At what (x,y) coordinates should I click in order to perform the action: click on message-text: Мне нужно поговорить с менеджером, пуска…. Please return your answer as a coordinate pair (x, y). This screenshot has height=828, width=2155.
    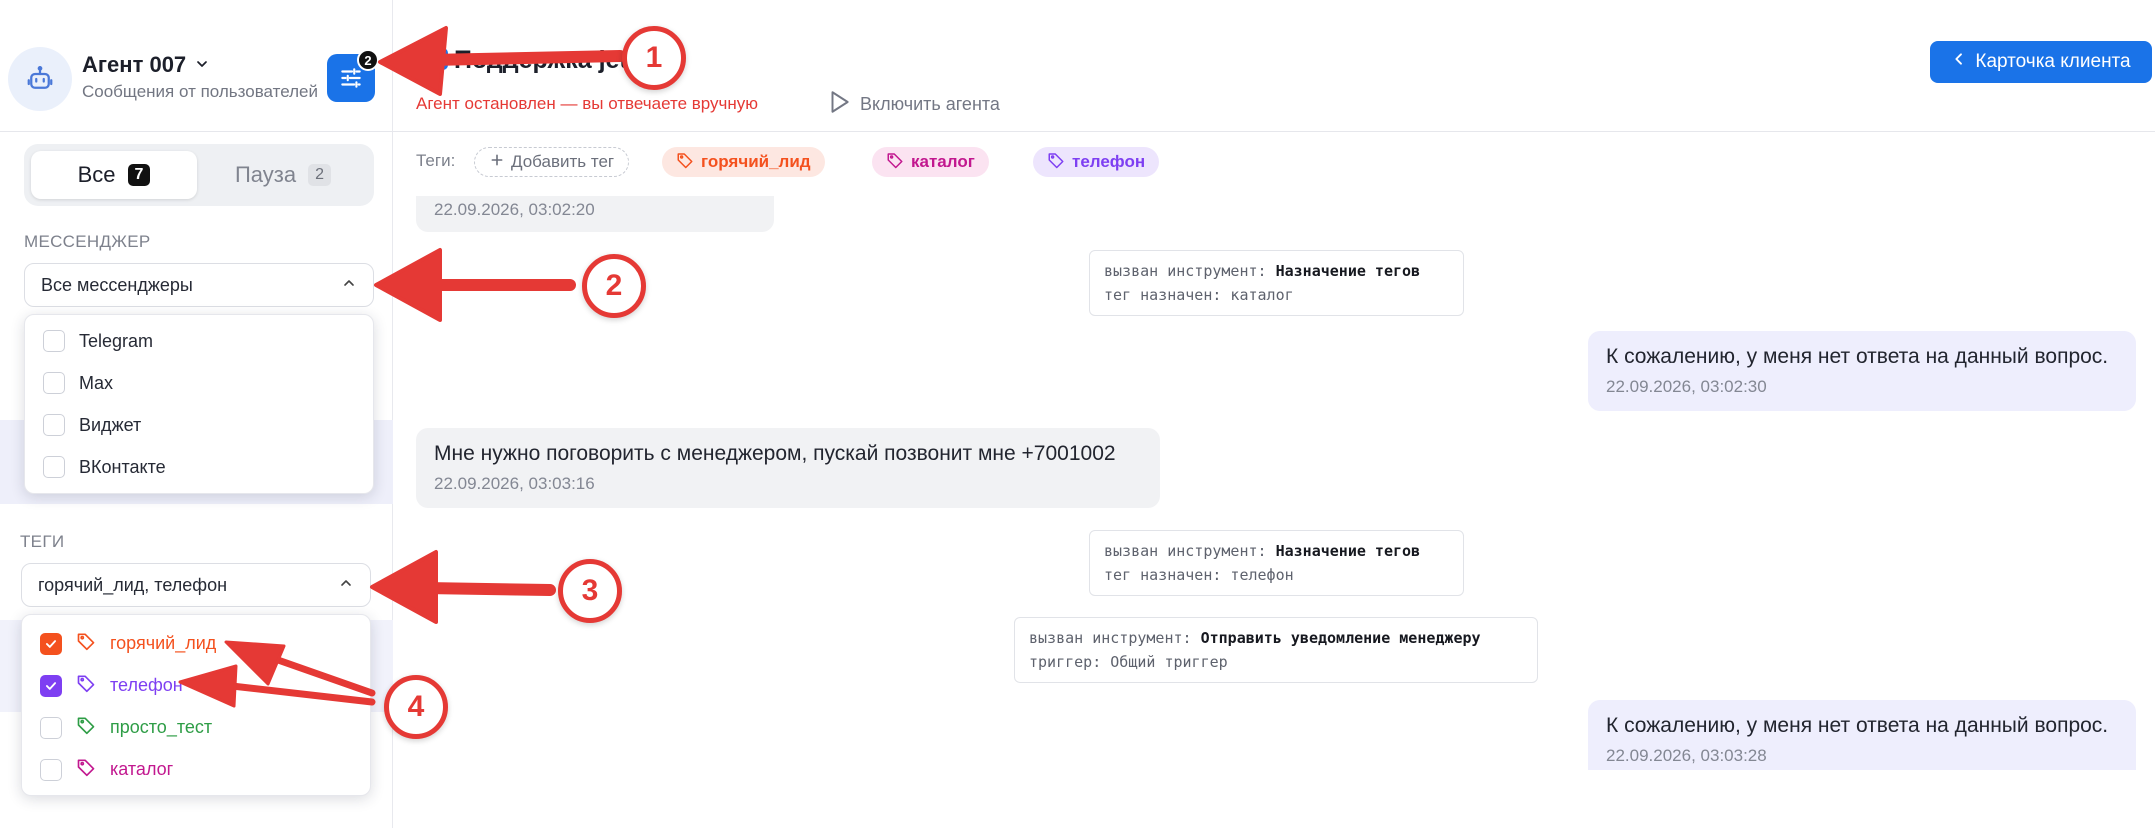
    Looking at the image, I should click on (775, 453).